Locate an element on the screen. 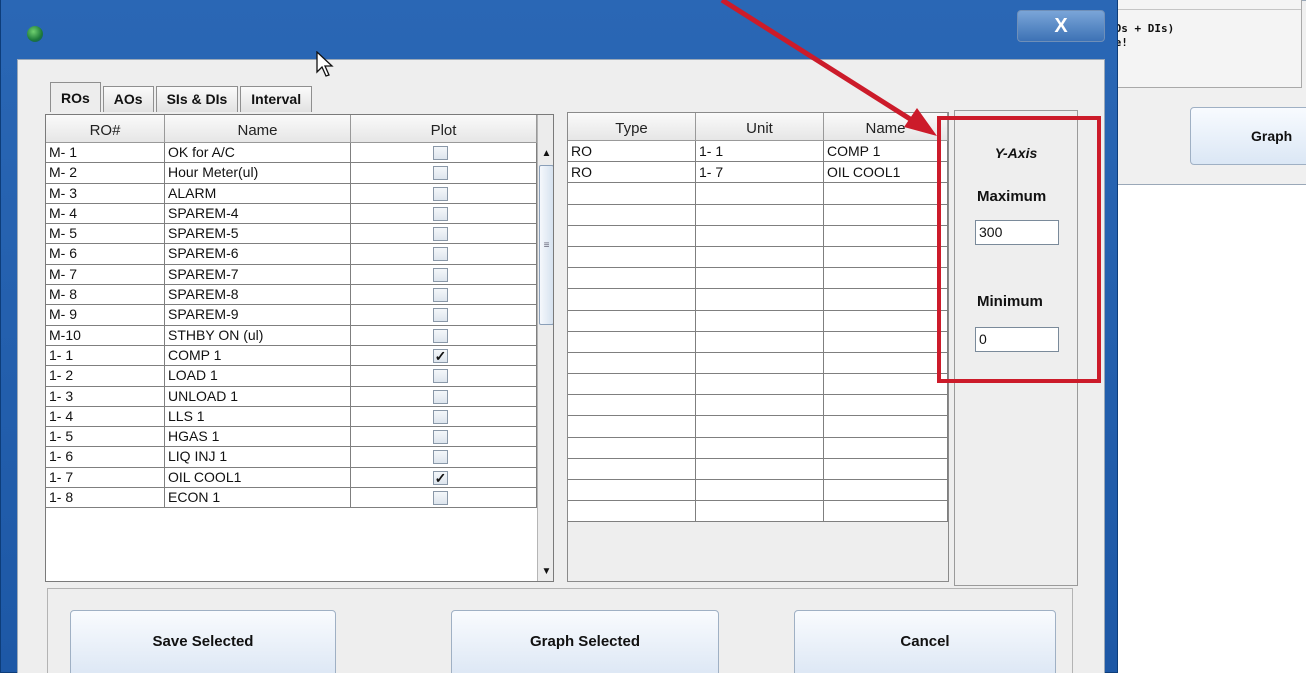 Image resolution: width=1306 pixels, height=673 pixels. table-row: 1- 8 ECON 1 is located at coordinates (291, 498).